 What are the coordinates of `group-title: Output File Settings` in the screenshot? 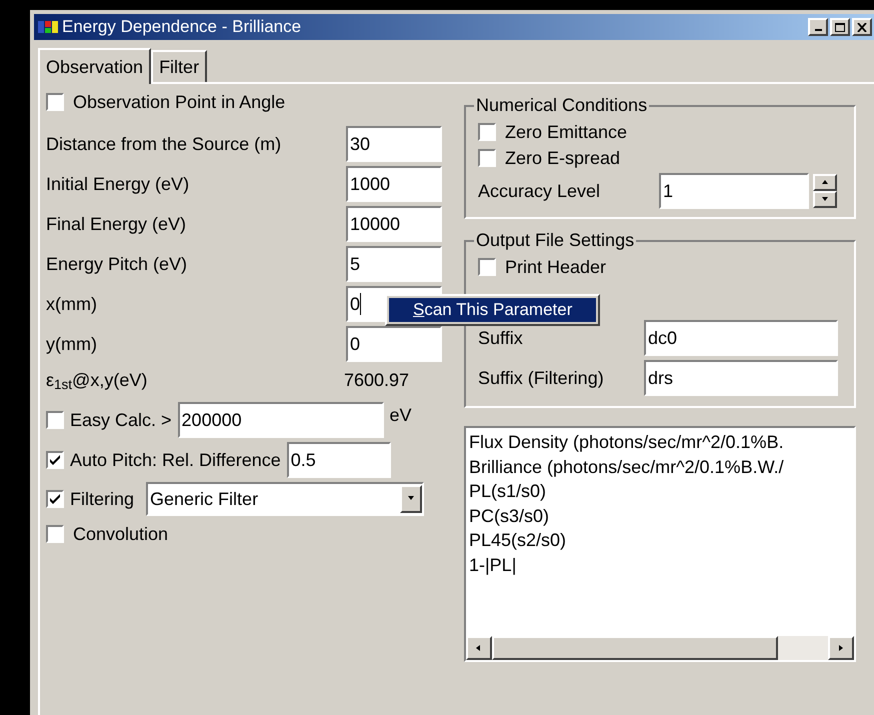 It's located at (555, 240).